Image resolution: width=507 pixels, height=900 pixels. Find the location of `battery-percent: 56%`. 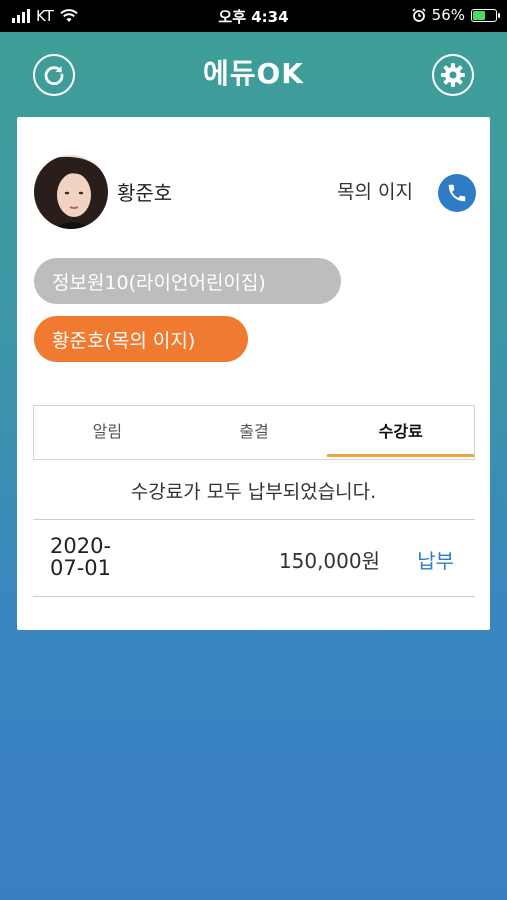

battery-percent: 56% is located at coordinates (448, 15).